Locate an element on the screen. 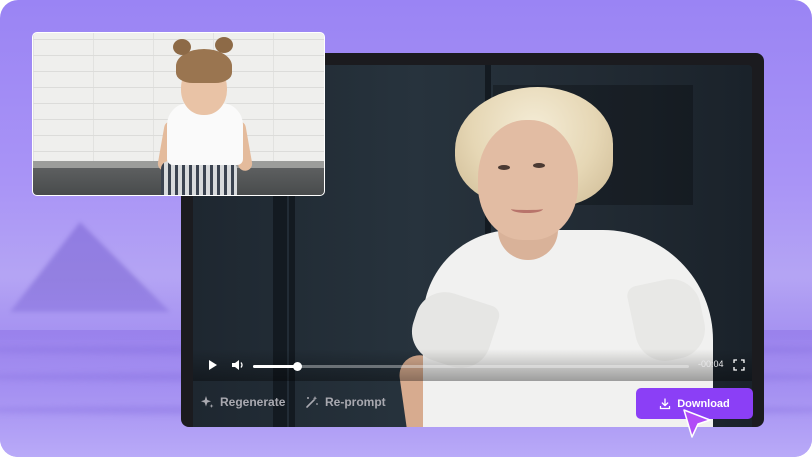  reprompt-label: Re-prompt is located at coordinates (355, 402).